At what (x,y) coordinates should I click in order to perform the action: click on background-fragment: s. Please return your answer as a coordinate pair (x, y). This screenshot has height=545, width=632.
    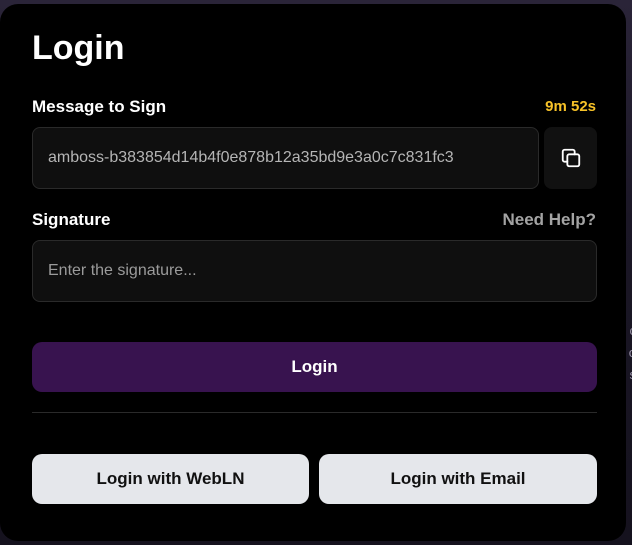
    Looking at the image, I should click on (629, 375).